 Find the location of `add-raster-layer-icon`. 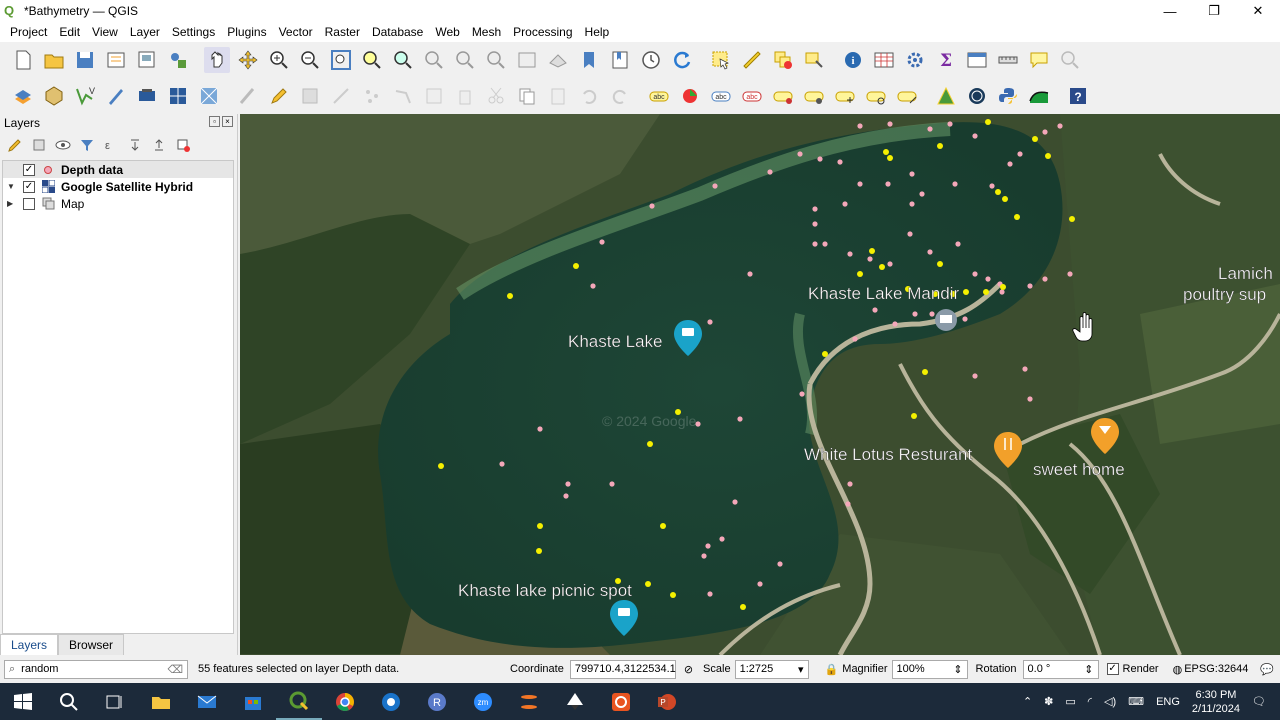

add-raster-layer-icon is located at coordinates (178, 96).